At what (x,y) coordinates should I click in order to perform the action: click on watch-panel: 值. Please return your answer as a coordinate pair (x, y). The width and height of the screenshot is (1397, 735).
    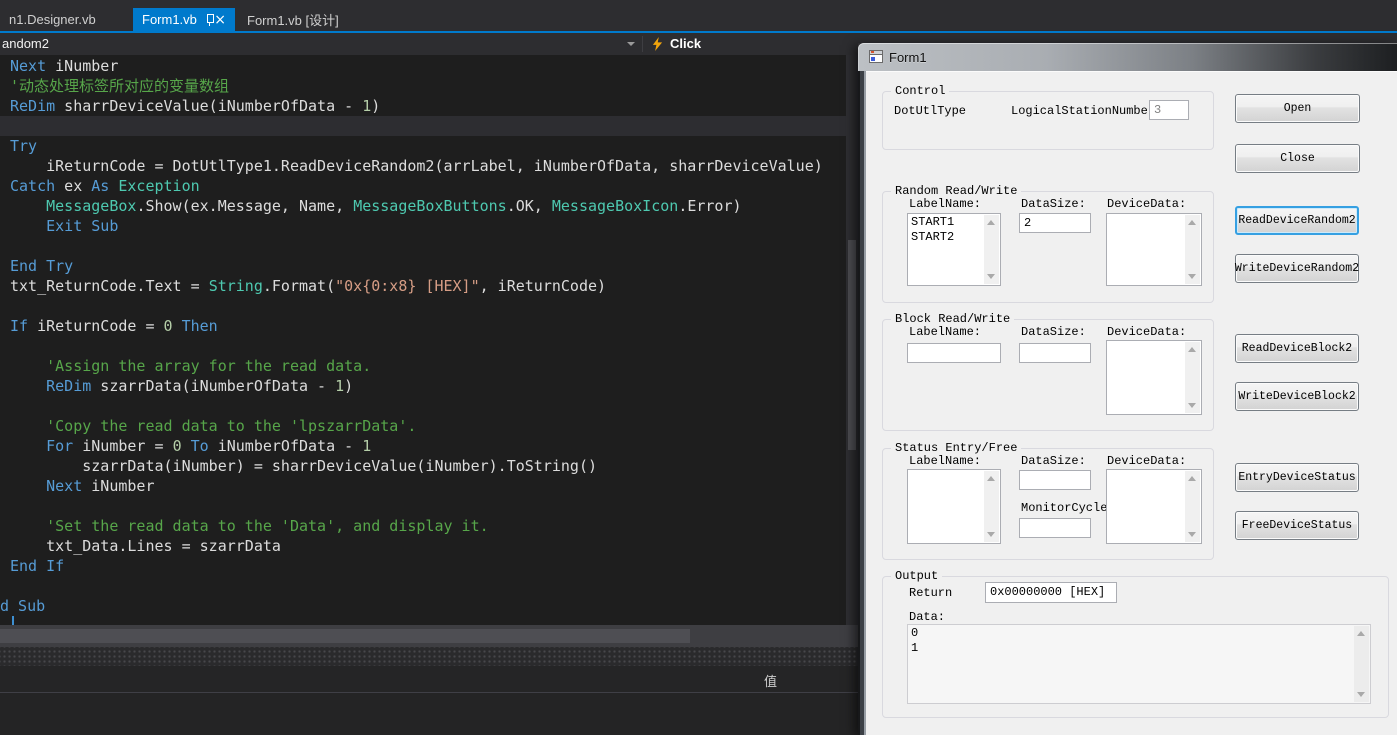
    Looking at the image, I should click on (429, 700).